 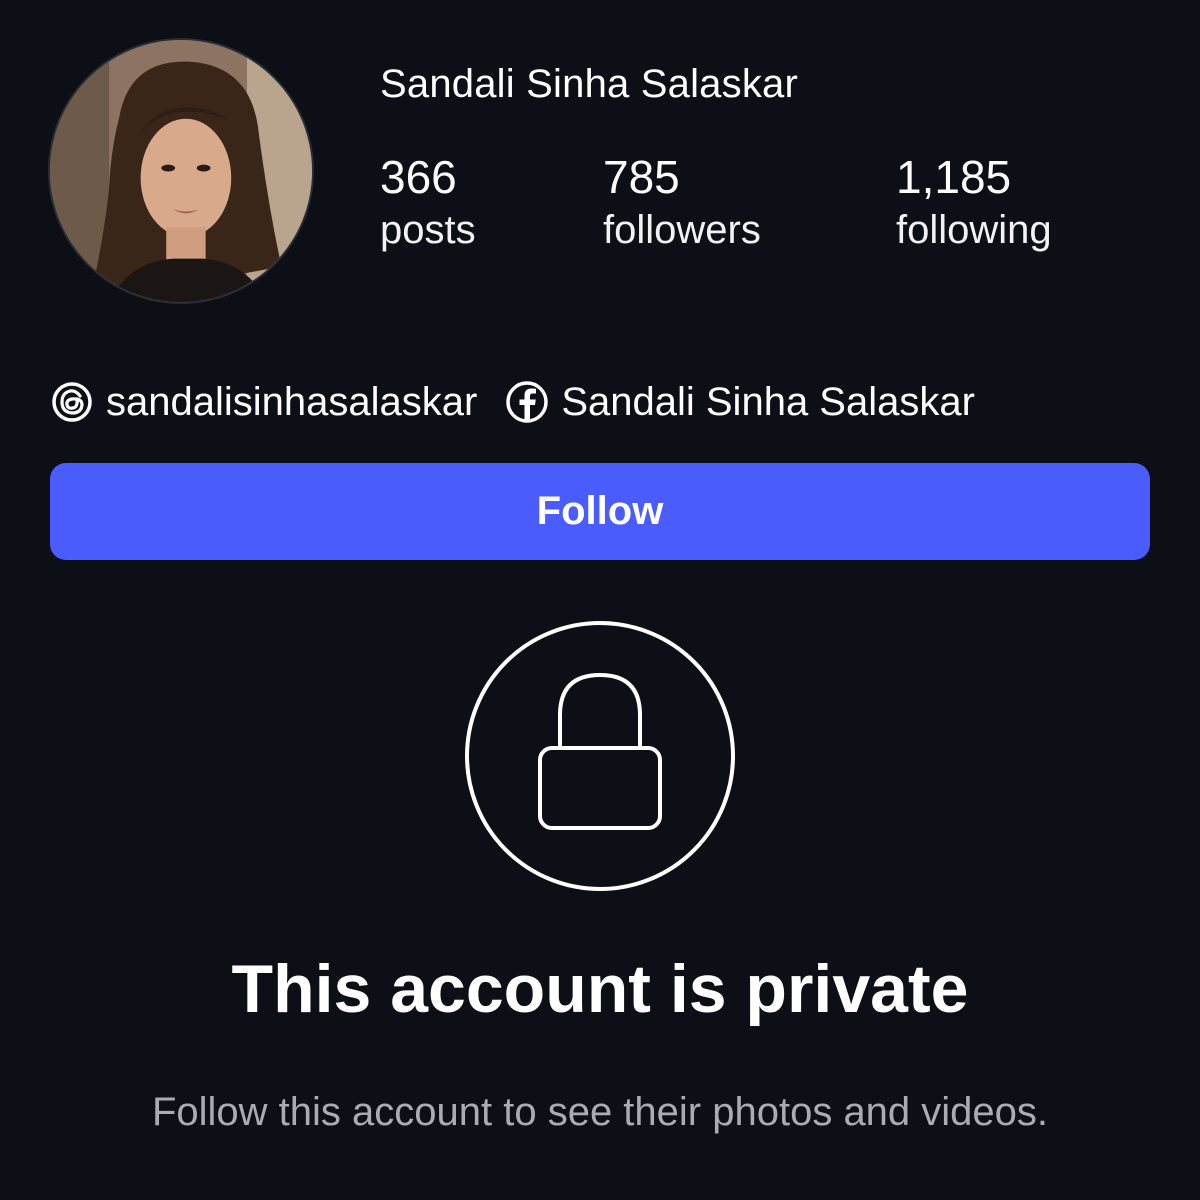 I want to click on private-account-title: This account is private, so click(x=600, y=989).